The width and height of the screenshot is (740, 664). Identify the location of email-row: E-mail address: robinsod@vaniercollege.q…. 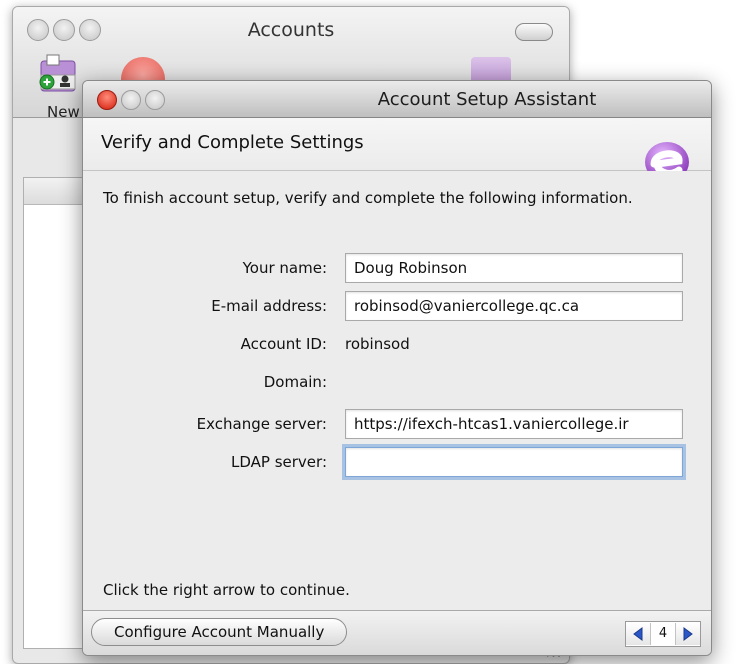
(397, 306).